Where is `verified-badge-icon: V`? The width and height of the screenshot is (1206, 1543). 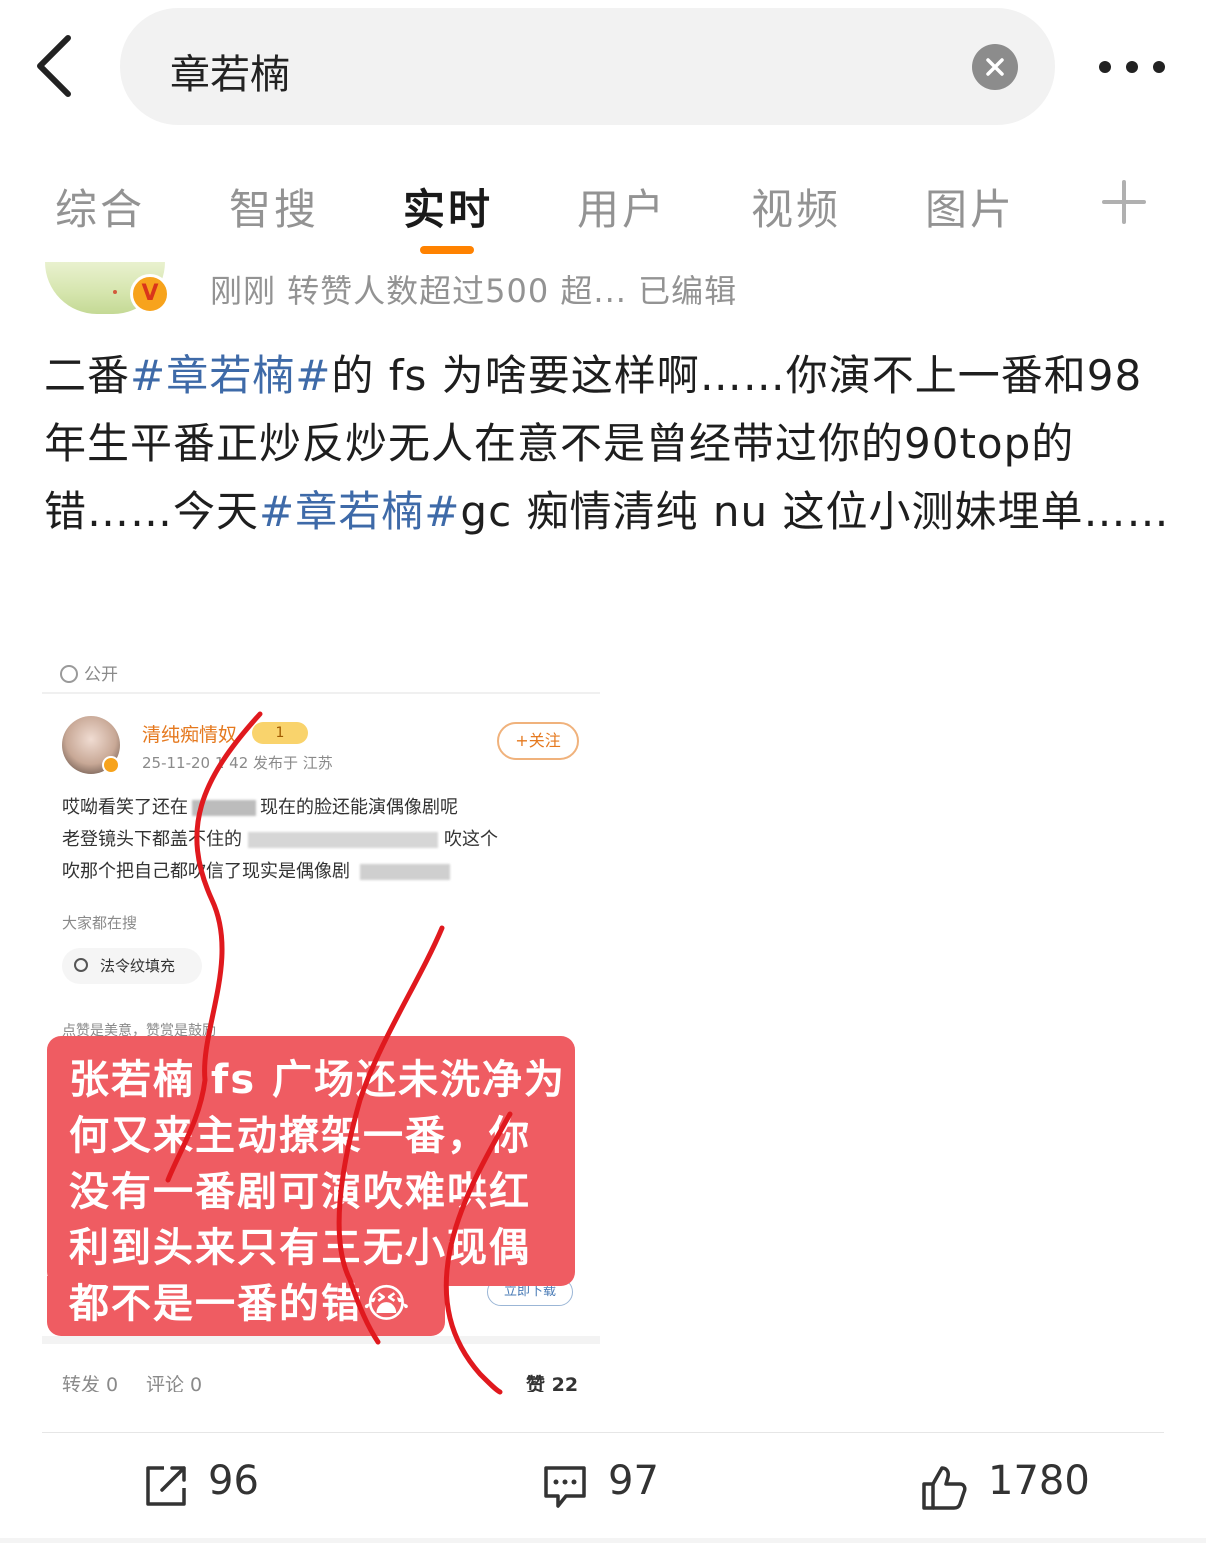
verified-badge-icon: V is located at coordinates (150, 294).